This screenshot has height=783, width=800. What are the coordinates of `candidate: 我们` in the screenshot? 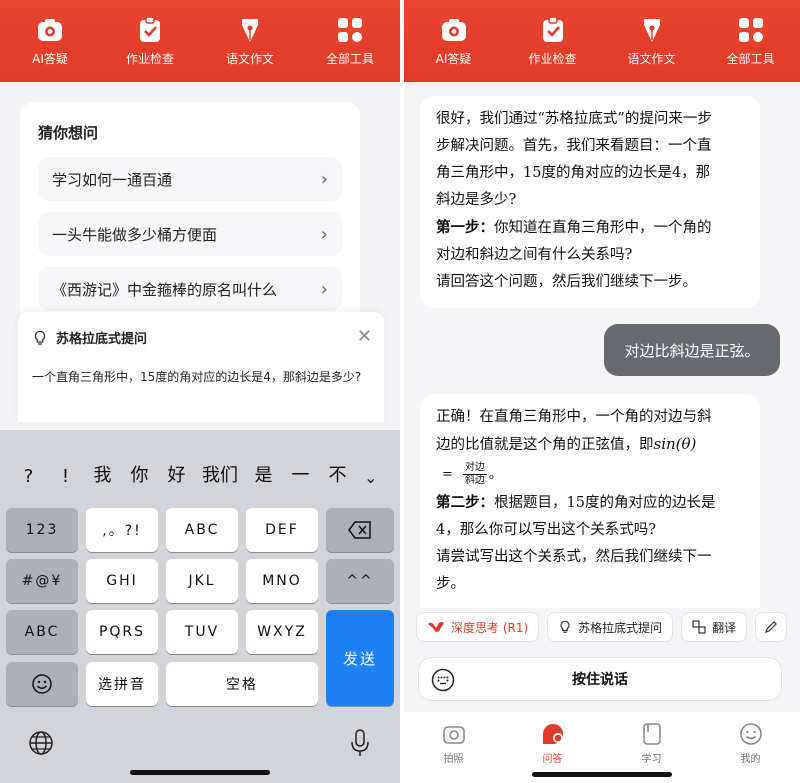 It's located at (220, 474).